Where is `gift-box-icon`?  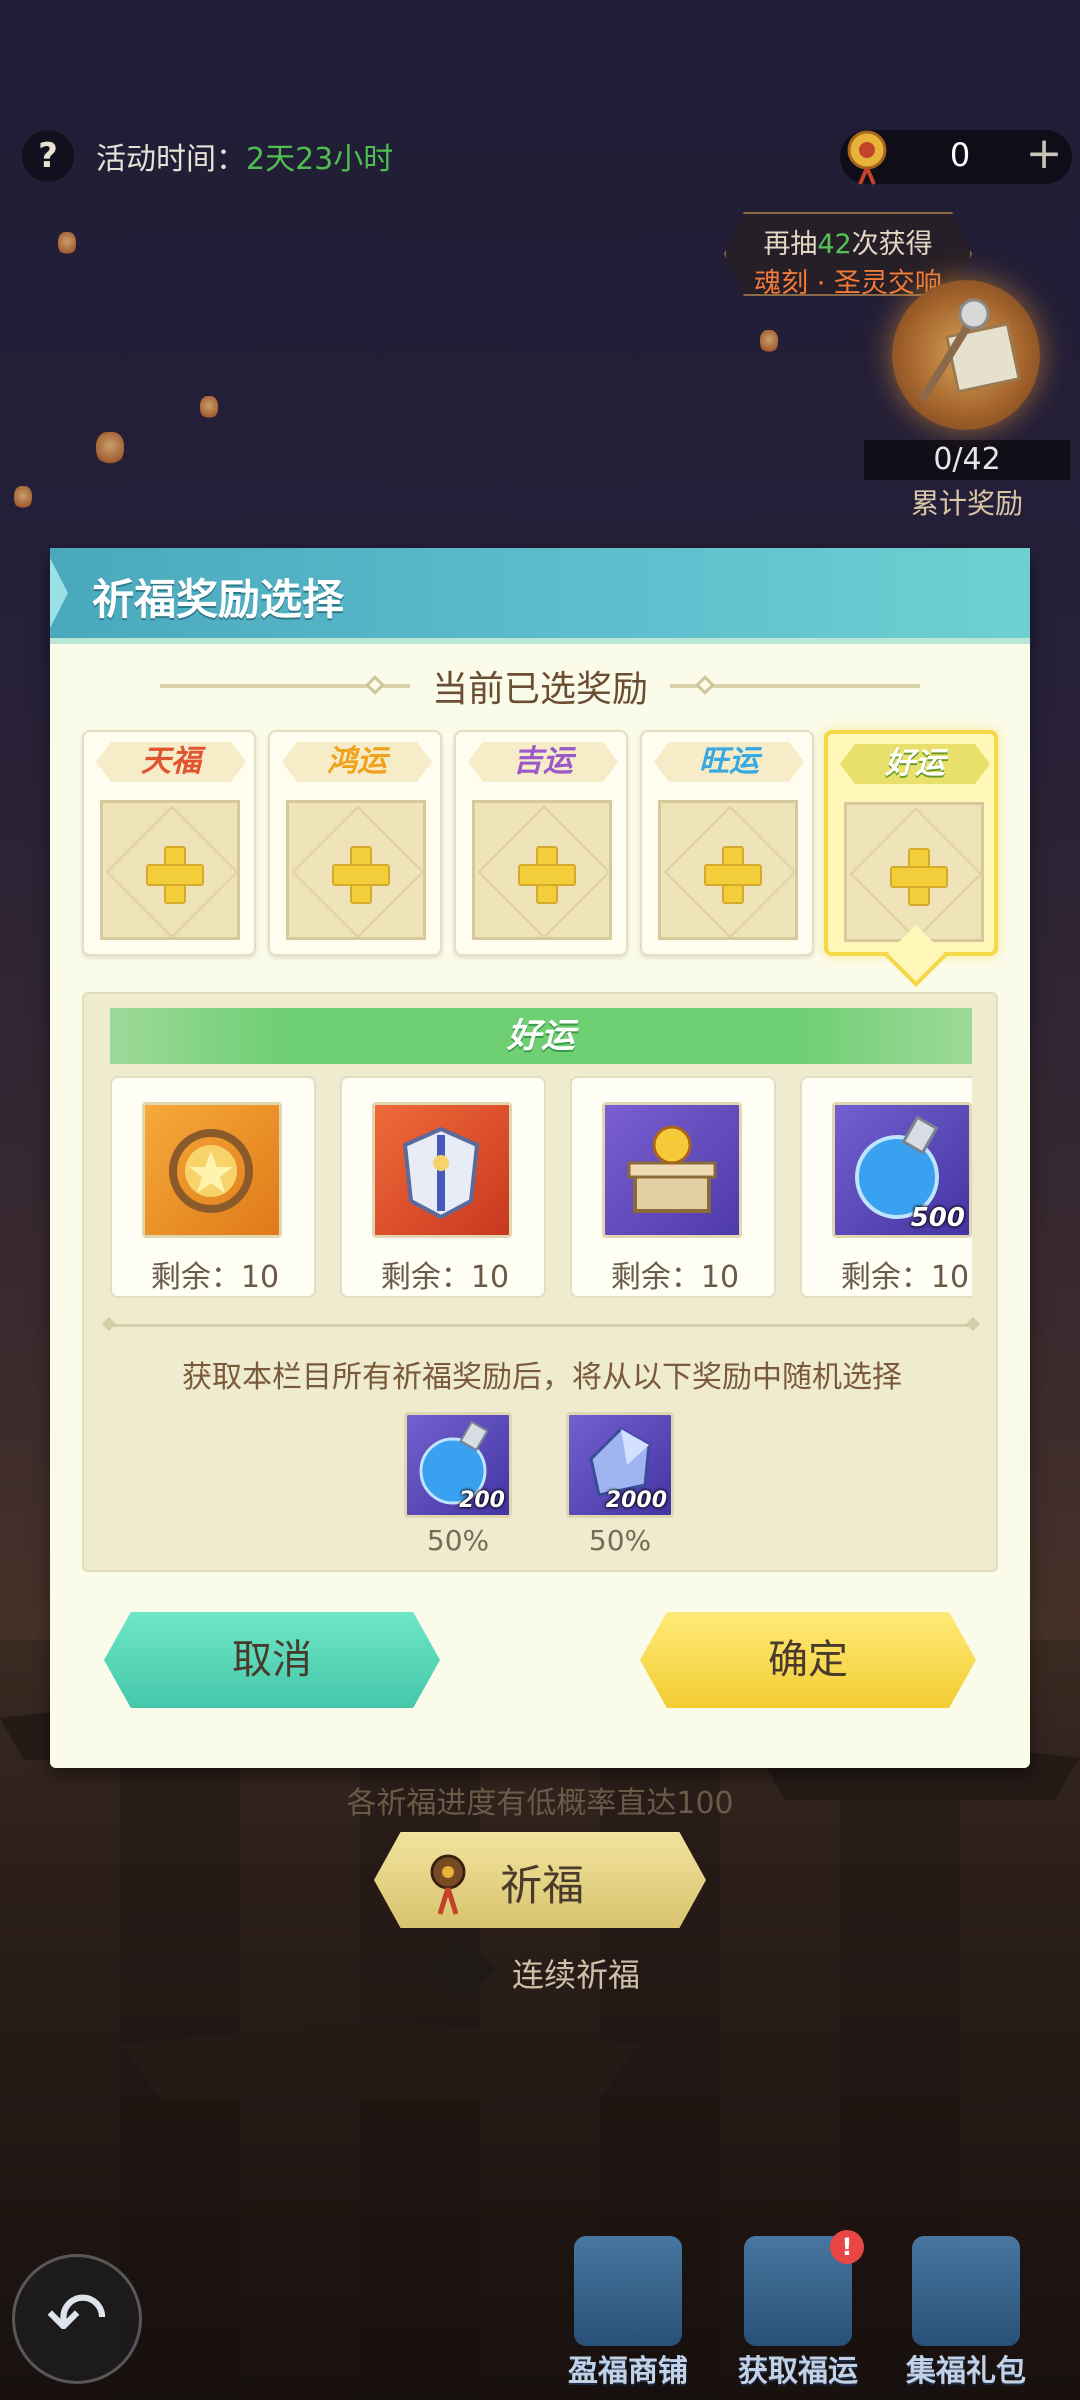
gift-box-icon is located at coordinates (966, 2291).